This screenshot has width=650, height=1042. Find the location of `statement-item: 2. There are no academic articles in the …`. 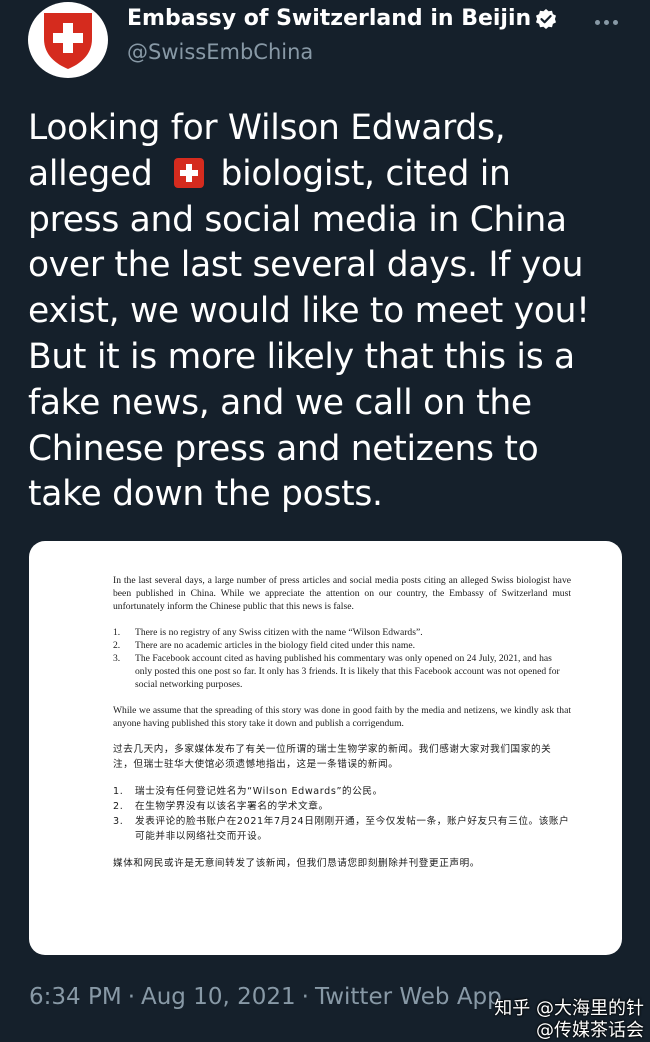

statement-item: 2. There are no academic articles in the … is located at coordinates (342, 645).